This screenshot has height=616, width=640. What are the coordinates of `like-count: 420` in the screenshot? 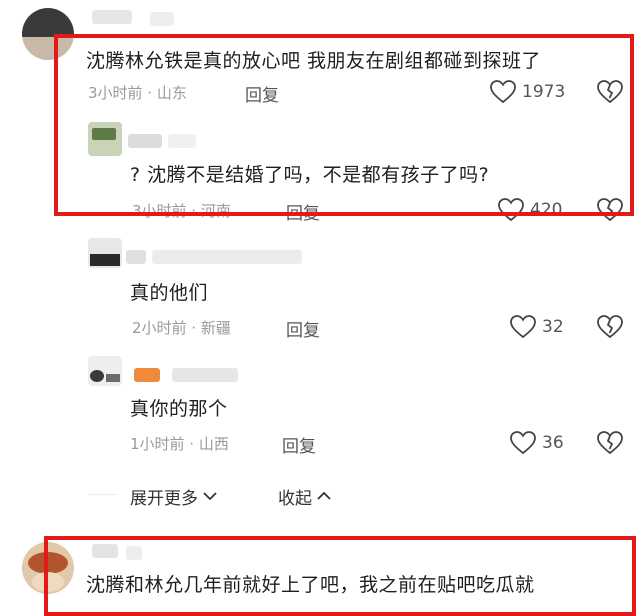 It's located at (546, 210).